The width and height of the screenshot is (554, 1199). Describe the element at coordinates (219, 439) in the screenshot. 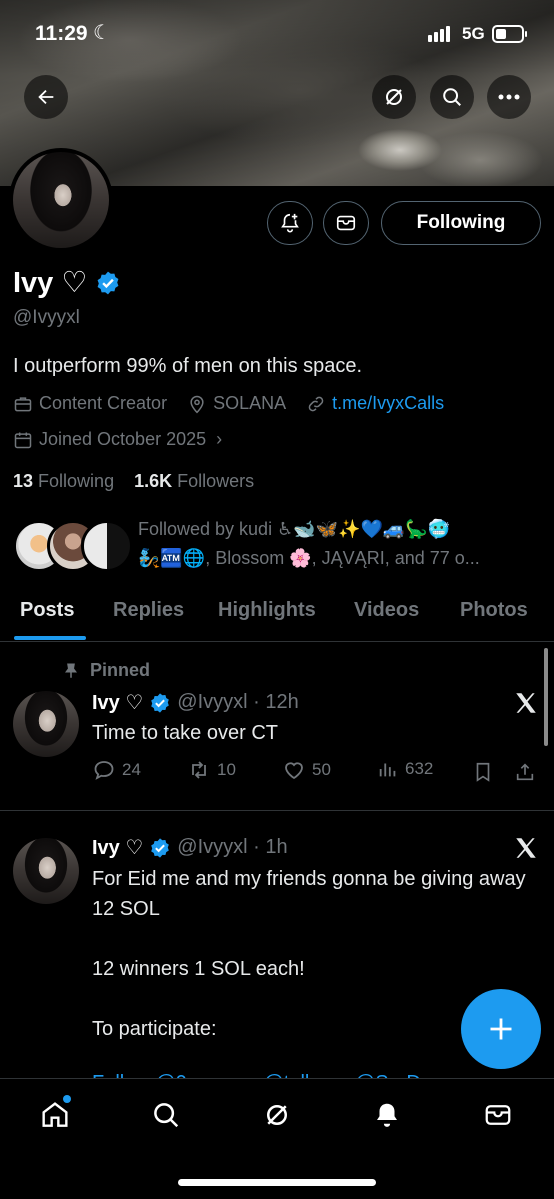

I see `chevron-right-icon: ›` at that location.